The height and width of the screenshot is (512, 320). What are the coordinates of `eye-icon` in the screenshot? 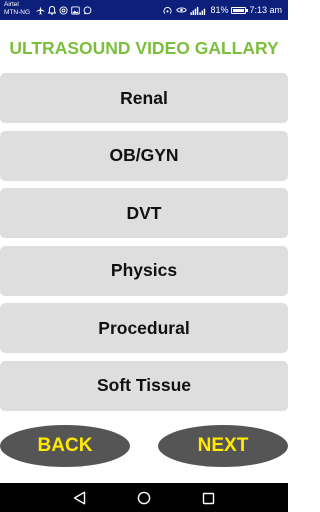 It's located at (182, 10).